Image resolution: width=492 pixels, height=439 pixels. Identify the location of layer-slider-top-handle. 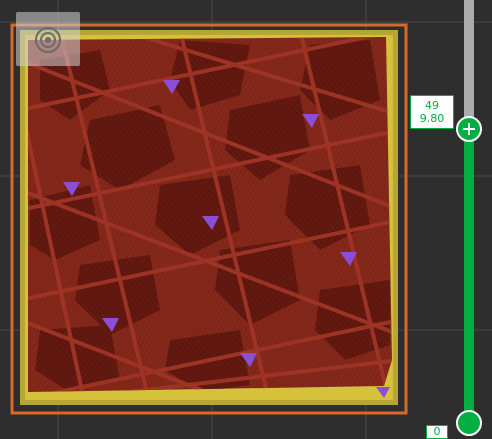
(469, 129).